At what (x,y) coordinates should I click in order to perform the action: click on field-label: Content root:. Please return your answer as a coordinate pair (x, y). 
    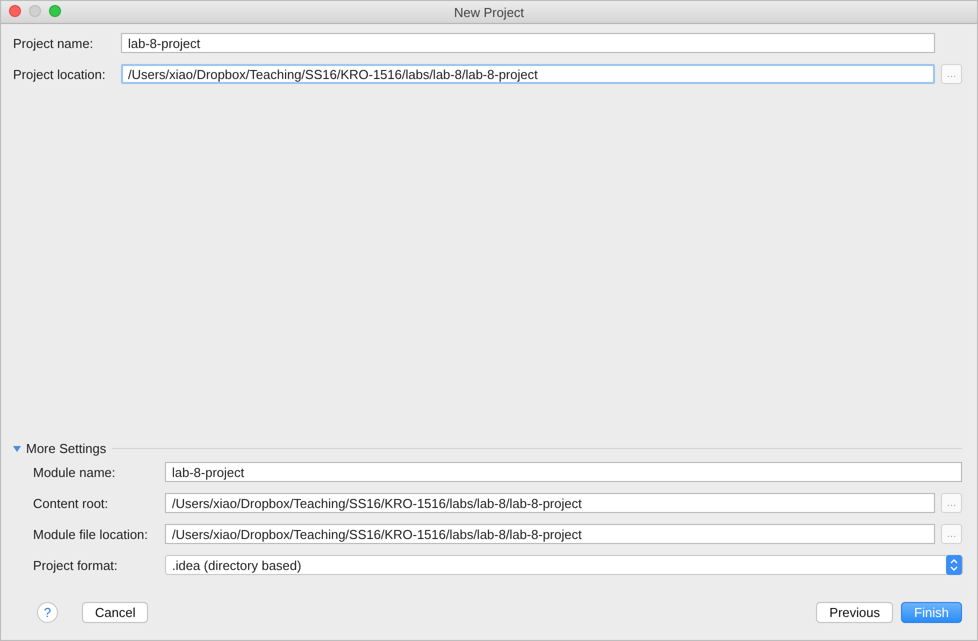
    Looking at the image, I should click on (71, 503).